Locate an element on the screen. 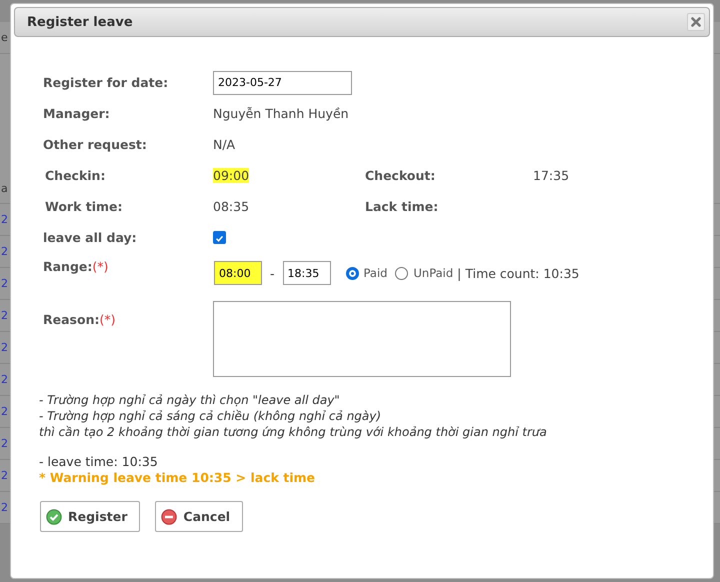 The image size is (720, 582). text-fragment: e is located at coordinates (4, 37).